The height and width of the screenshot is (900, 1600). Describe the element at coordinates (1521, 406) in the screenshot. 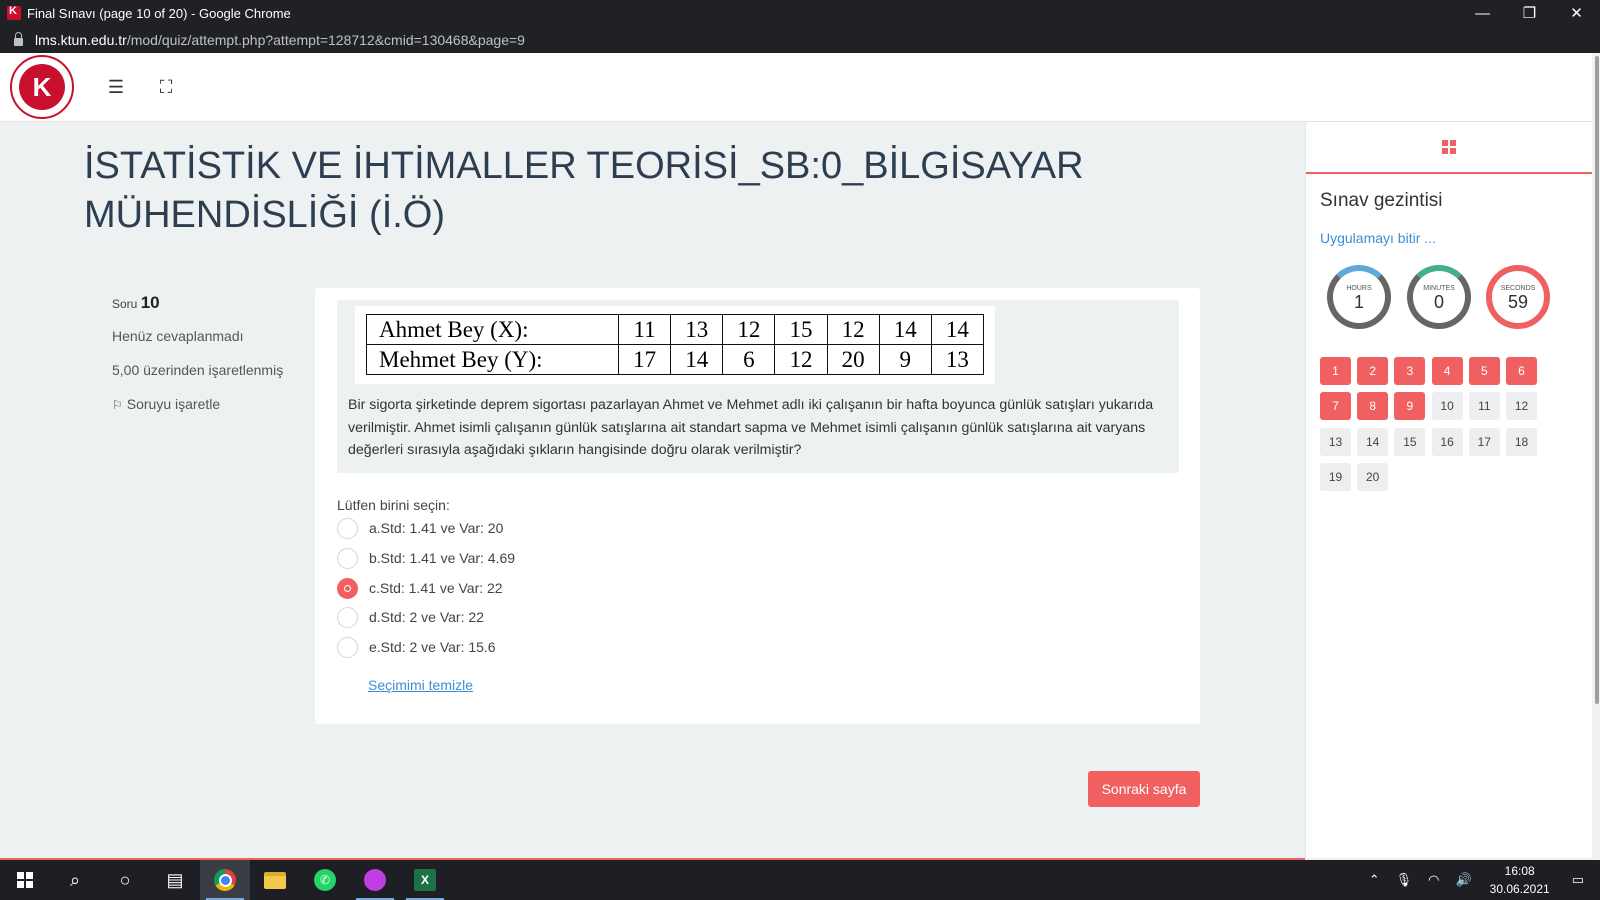

I see `question-nav-button: 12` at that location.